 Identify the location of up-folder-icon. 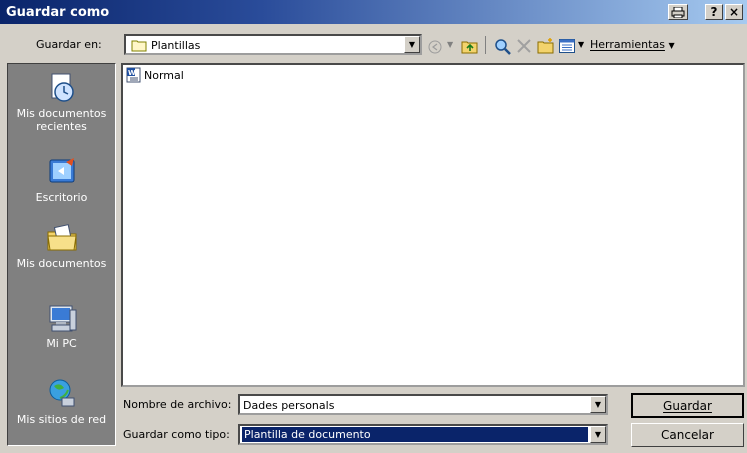
(470, 47).